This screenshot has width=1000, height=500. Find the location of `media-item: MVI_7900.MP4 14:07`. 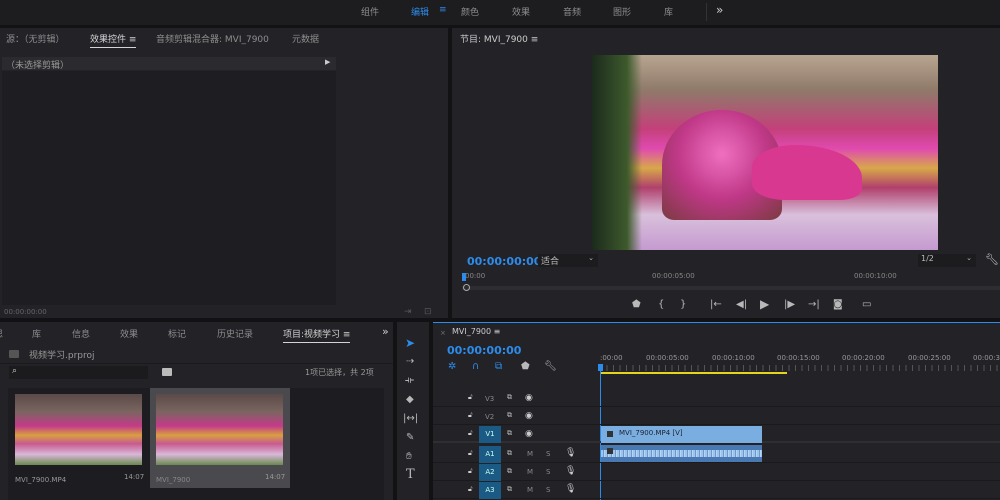

media-item: MVI_7900.MP4 14:07 is located at coordinates (80, 440).